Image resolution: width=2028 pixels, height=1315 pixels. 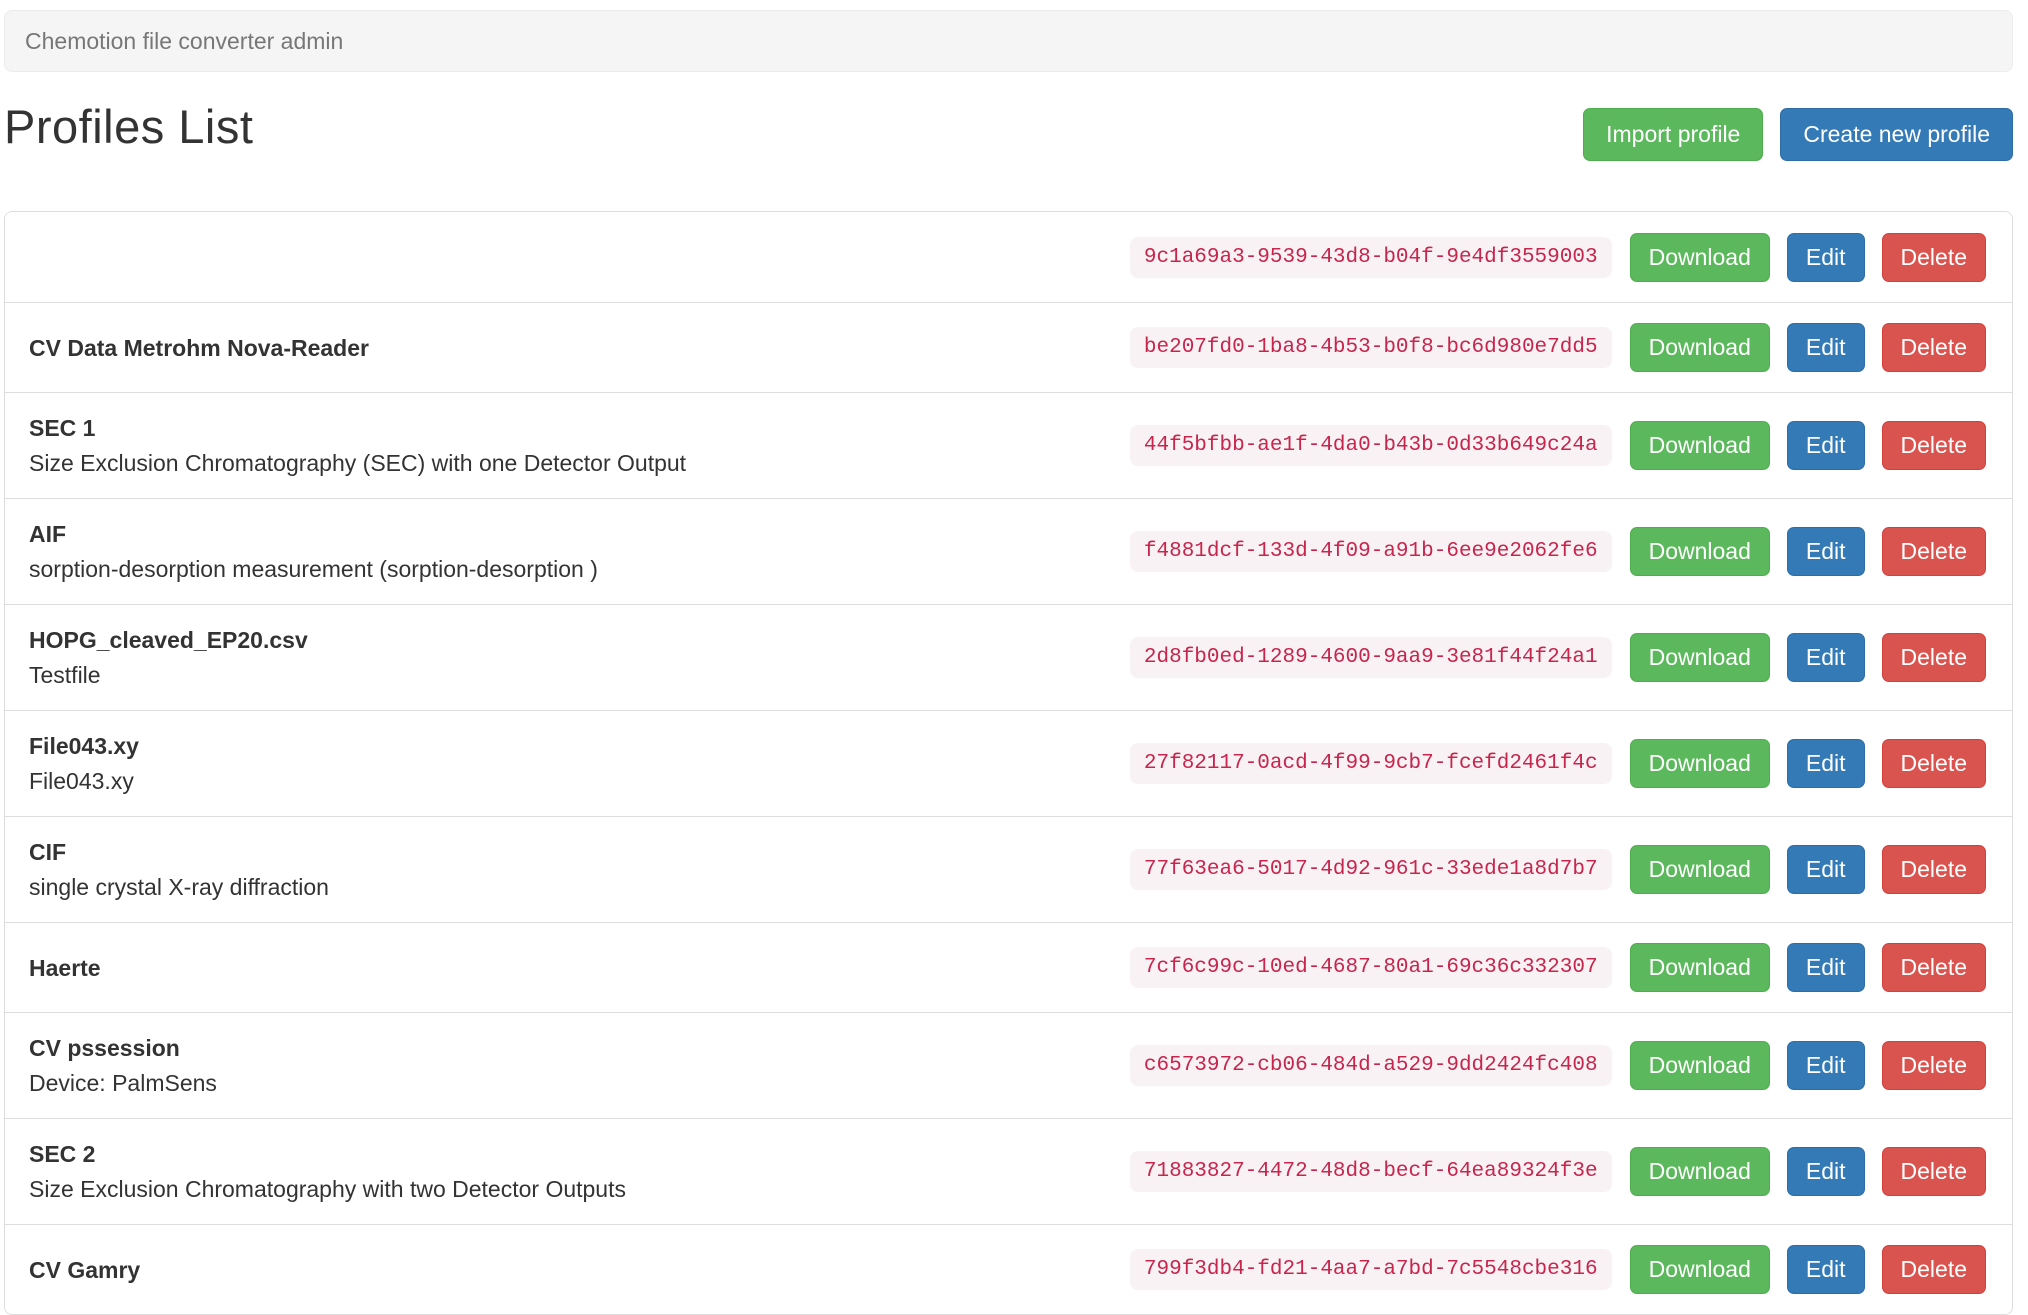 What do you see at coordinates (579, 348) in the screenshot?
I see `profile-text-cell: CV Data Metrohm Nova-Reader` at bounding box center [579, 348].